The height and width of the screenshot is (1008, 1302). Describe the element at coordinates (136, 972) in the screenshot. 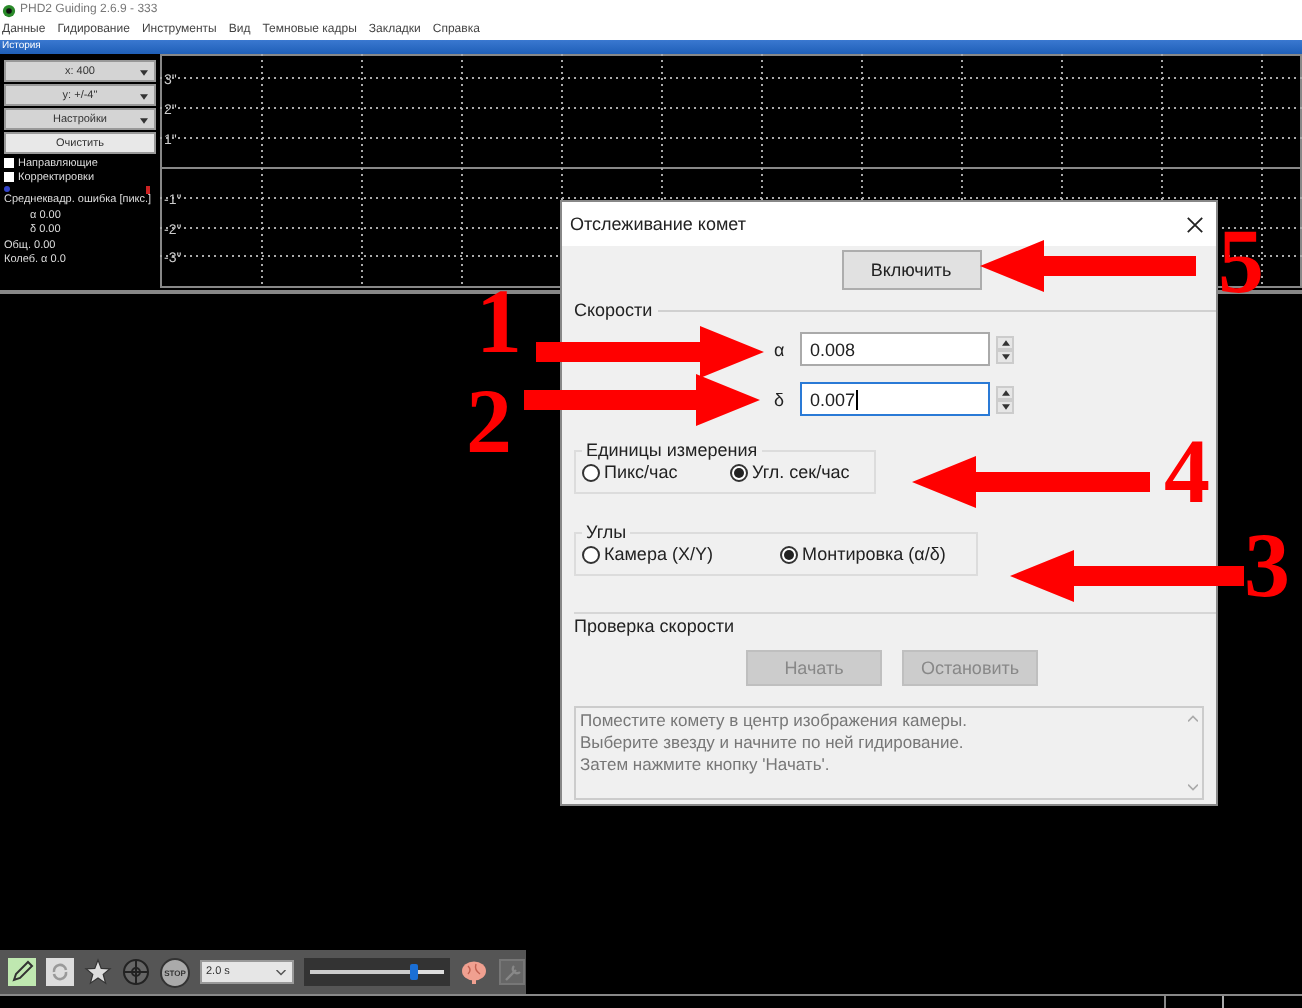

I see `crosshair-icon` at that location.